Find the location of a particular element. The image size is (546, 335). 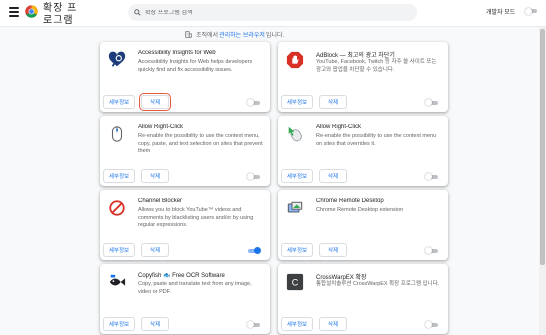

dev-mode-toggle is located at coordinates (531, 11).